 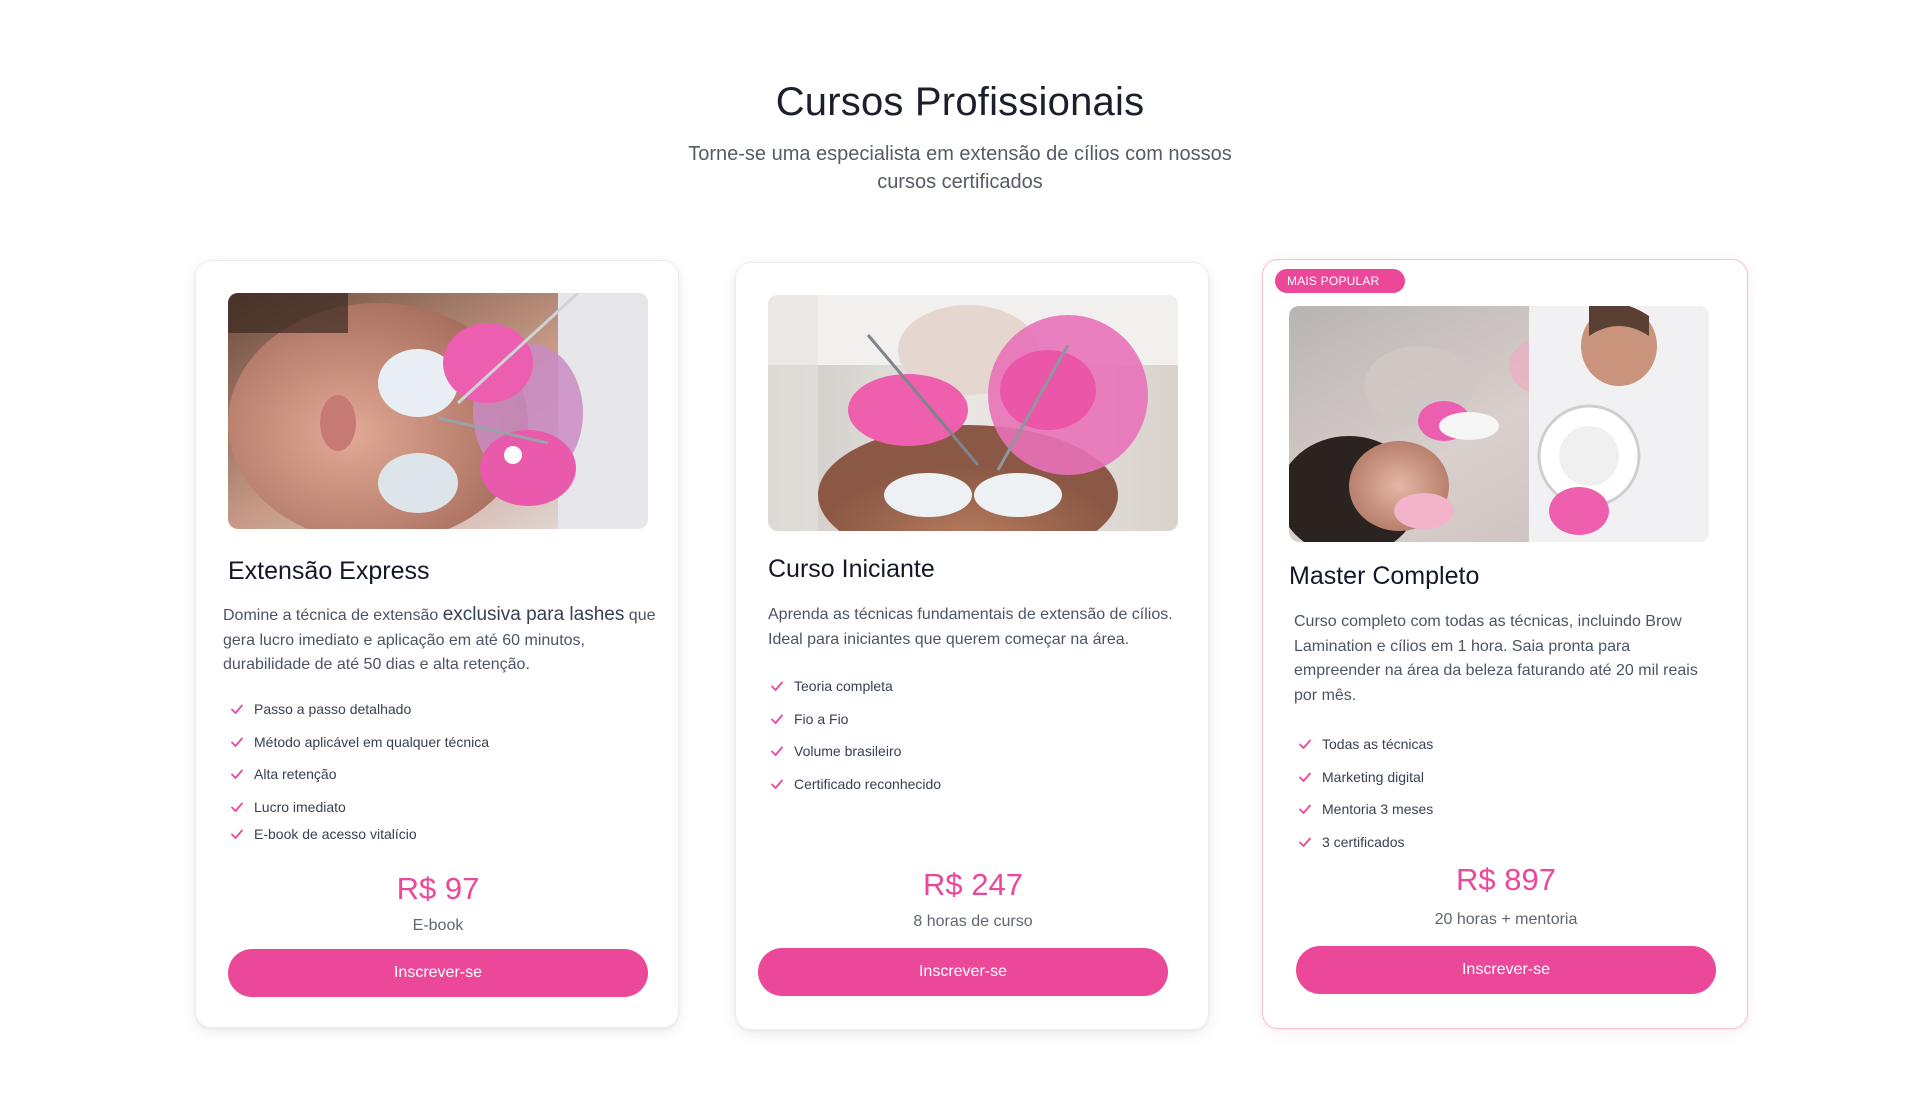 I want to click on feature-item: Lucro imediato, so click(x=440, y=810).